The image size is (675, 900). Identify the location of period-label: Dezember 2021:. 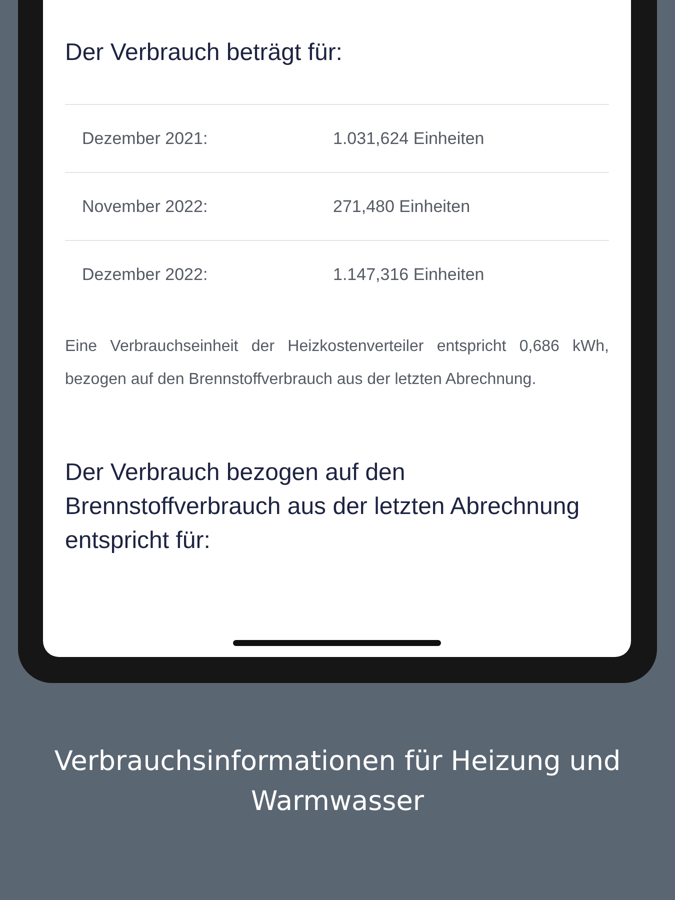
(145, 138).